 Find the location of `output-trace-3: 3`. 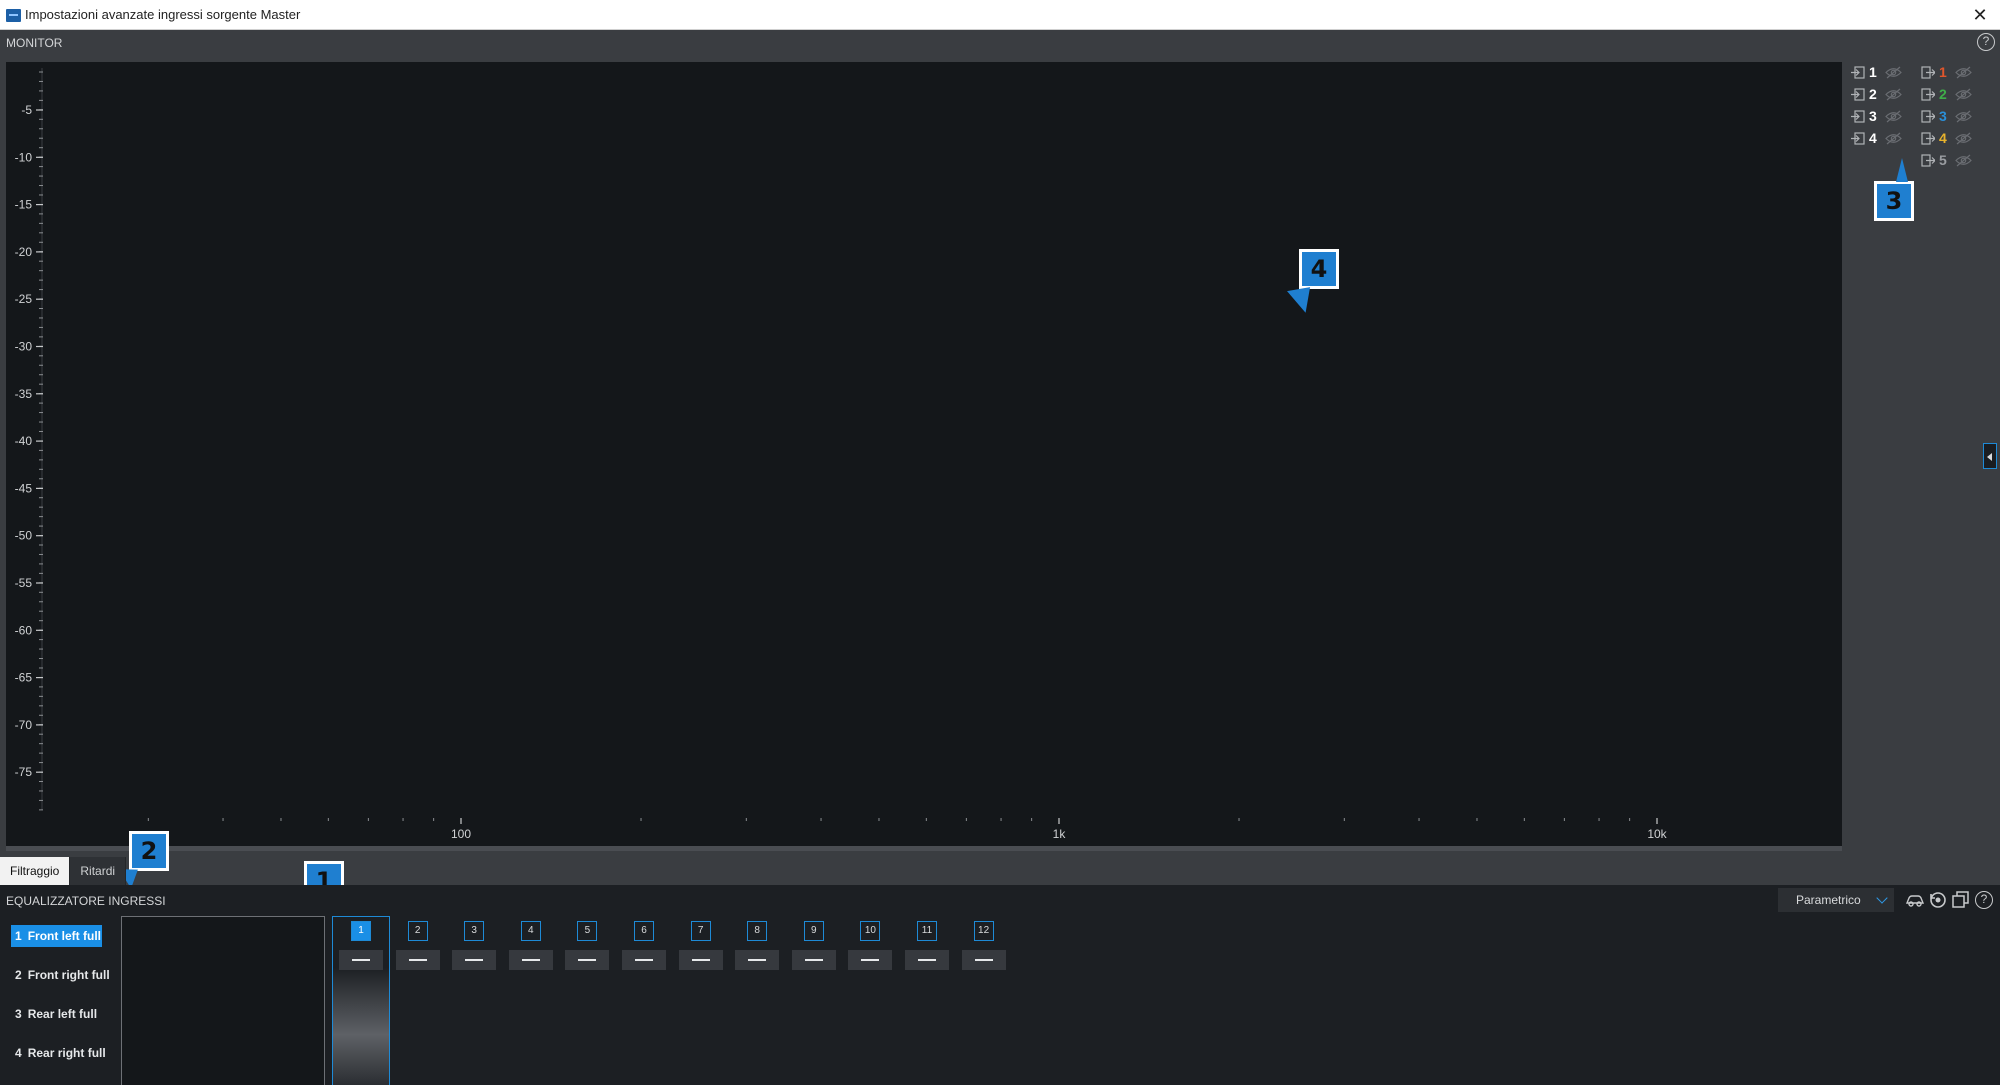

output-trace-3: 3 is located at coordinates (1946, 116).